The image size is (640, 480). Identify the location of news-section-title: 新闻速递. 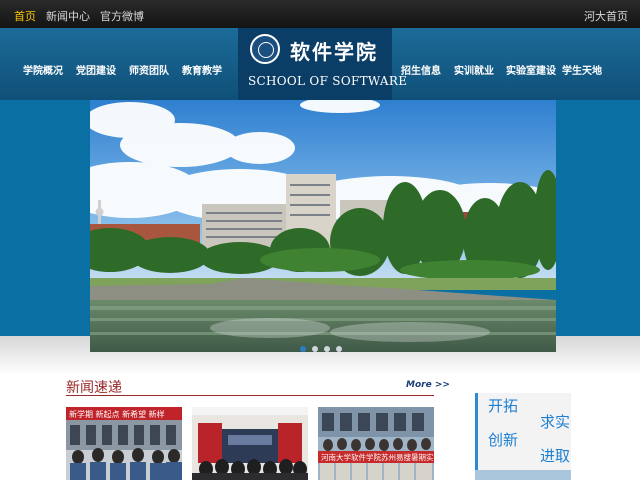
(94, 388).